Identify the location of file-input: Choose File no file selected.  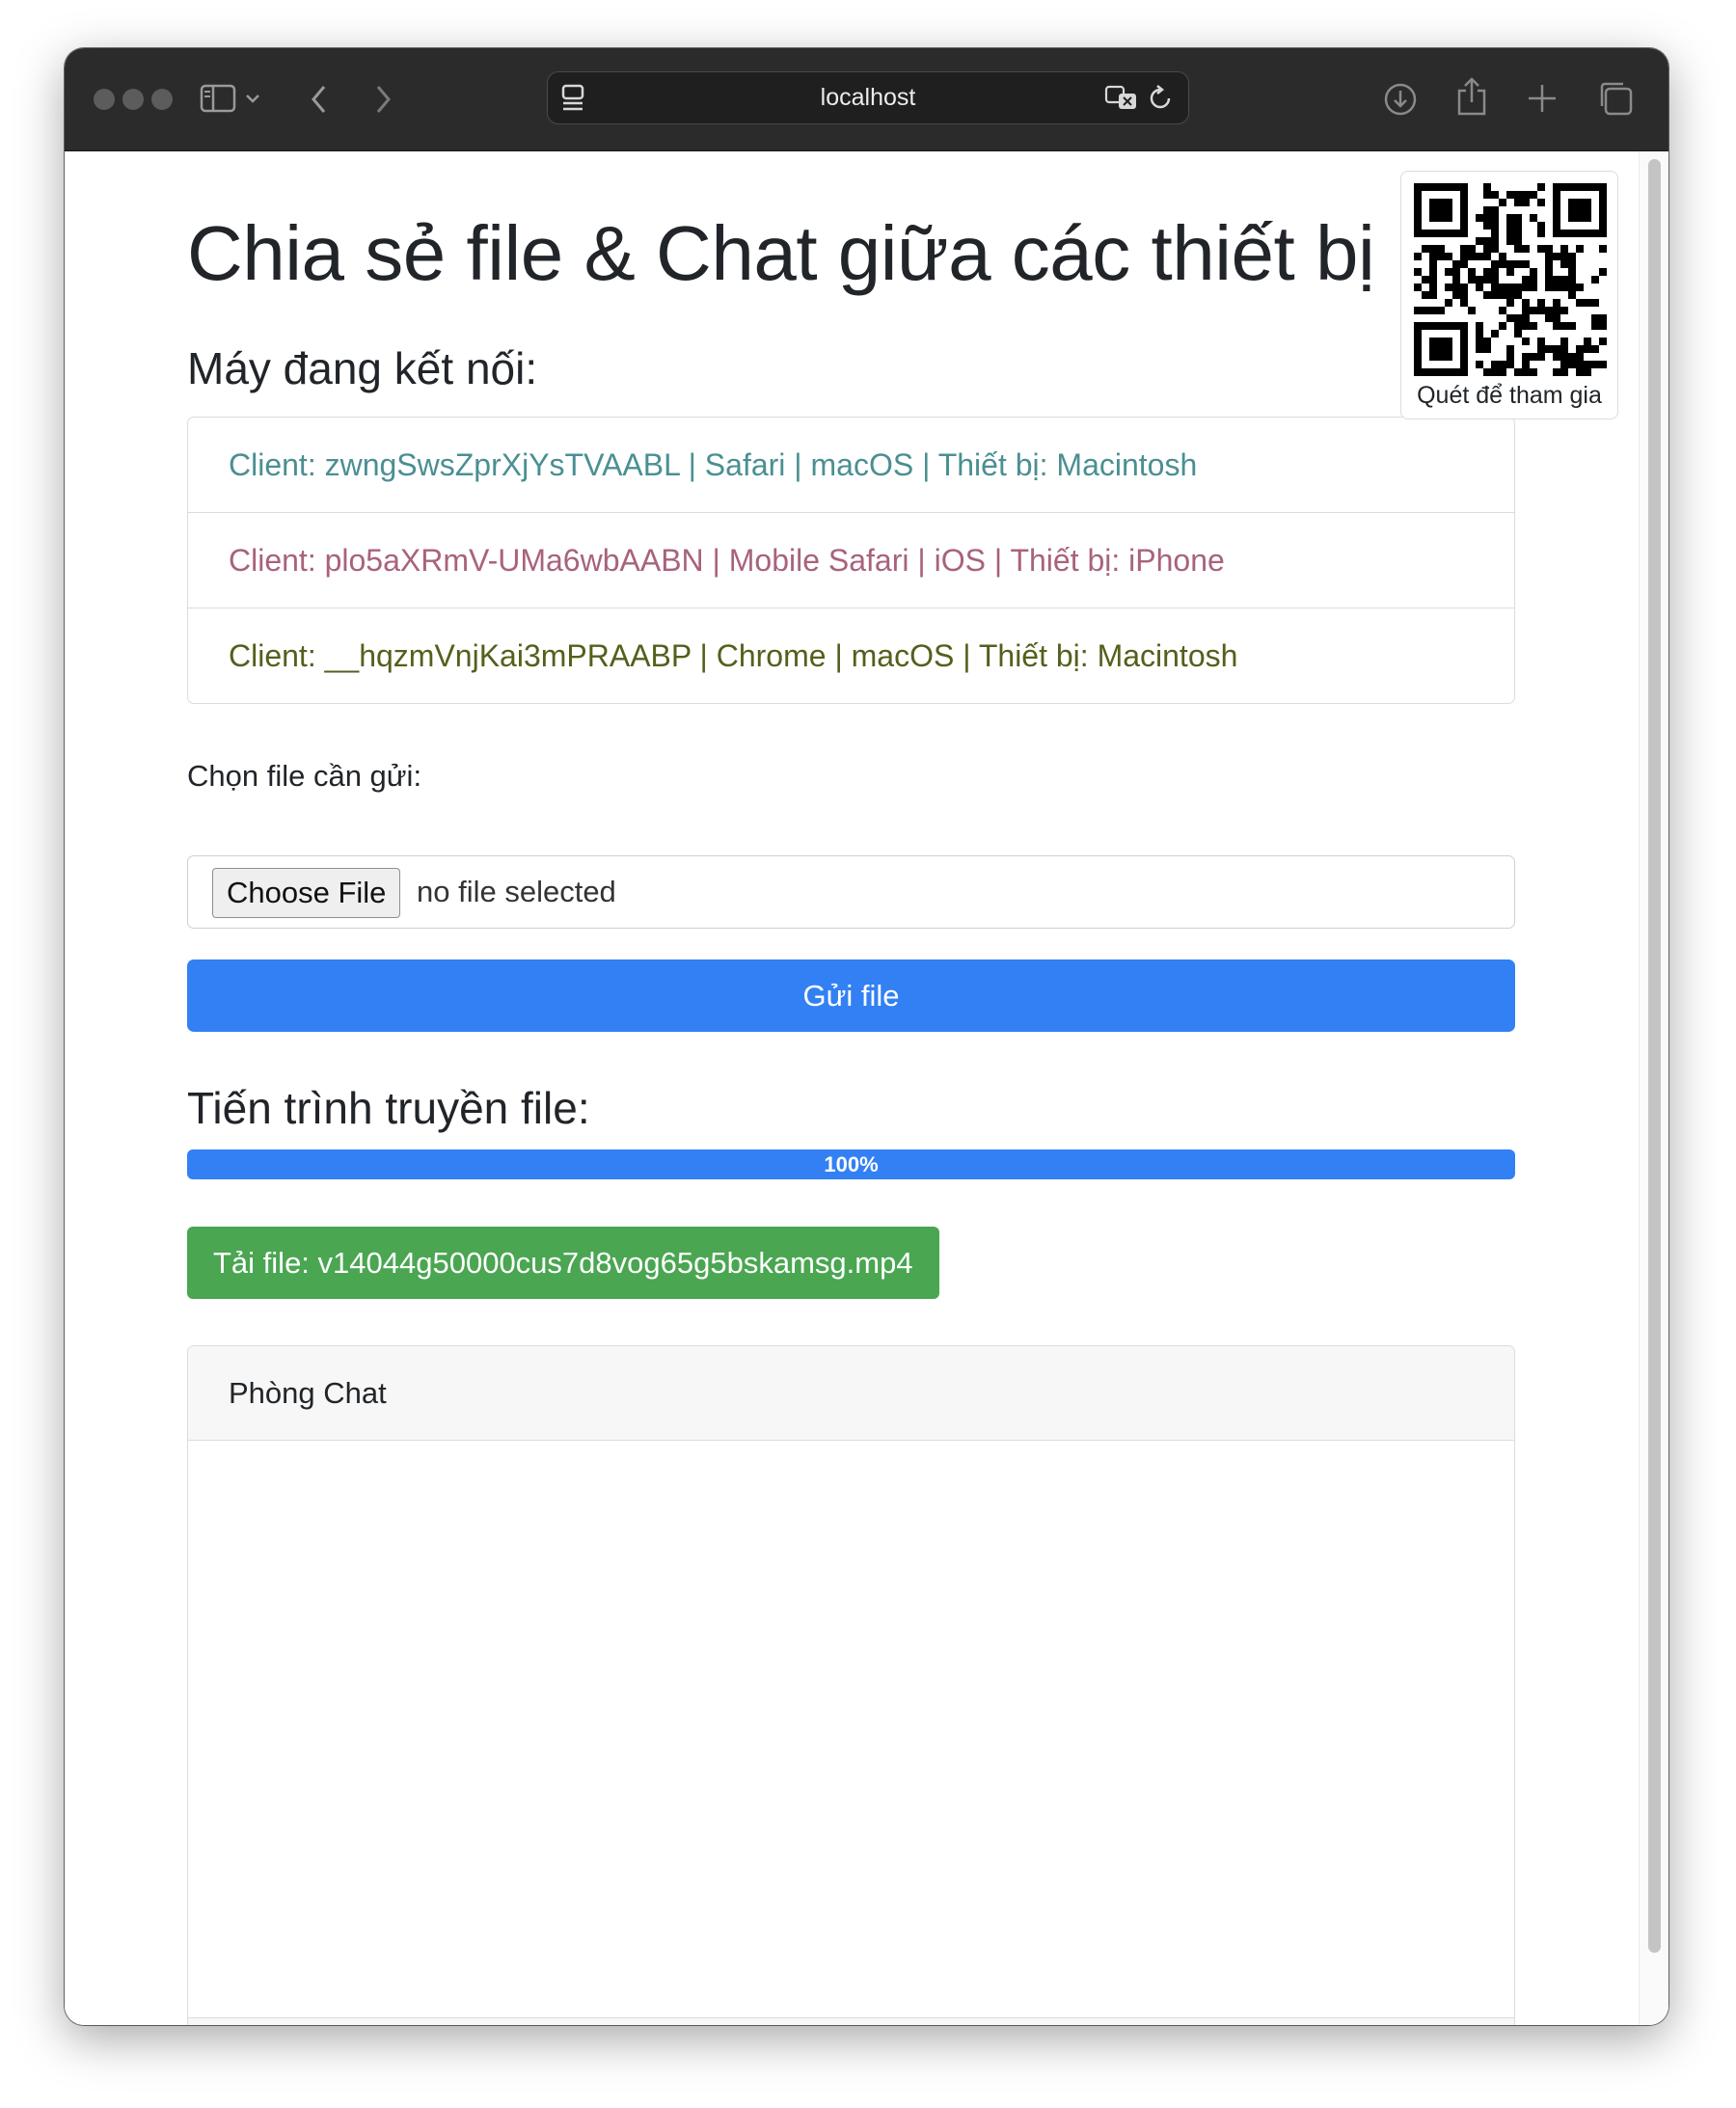
(851, 892).